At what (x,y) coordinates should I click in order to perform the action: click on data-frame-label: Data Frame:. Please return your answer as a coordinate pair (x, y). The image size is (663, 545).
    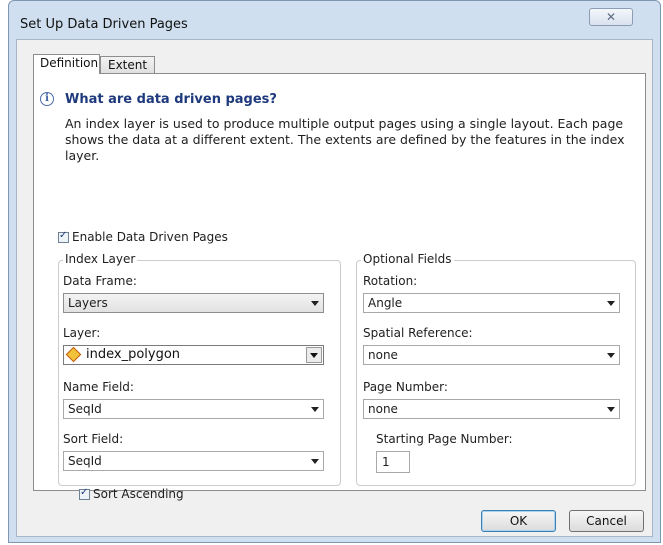
    Looking at the image, I should click on (100, 281).